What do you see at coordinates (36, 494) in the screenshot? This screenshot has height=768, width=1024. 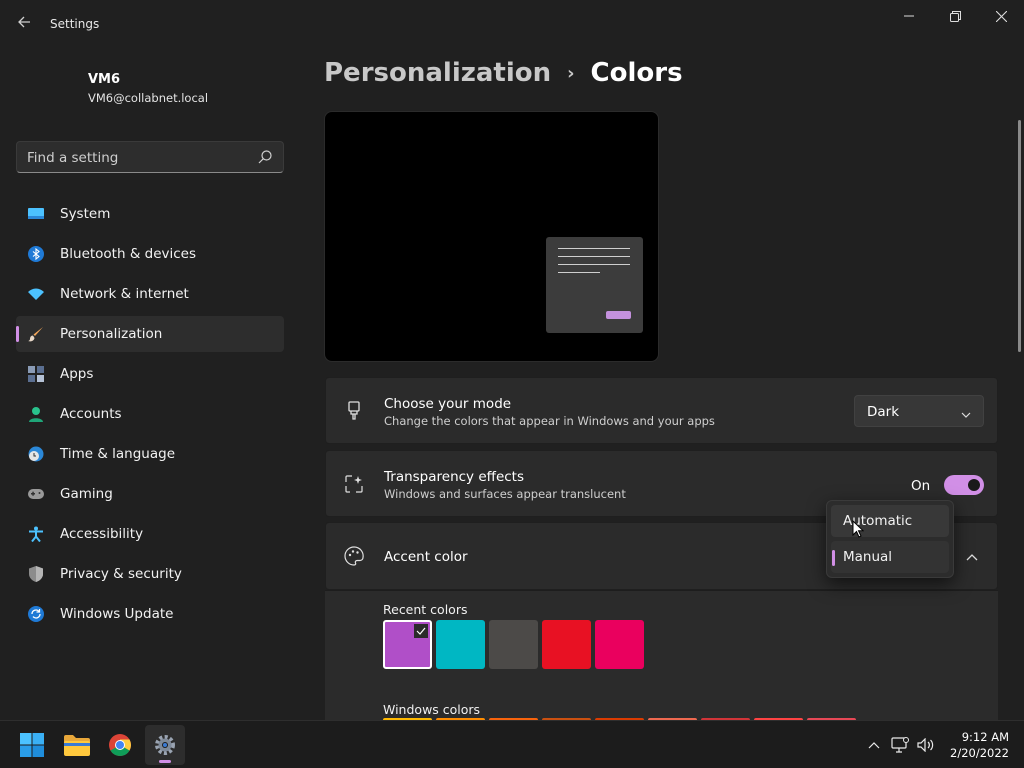 I see `gamepad-icon` at bounding box center [36, 494].